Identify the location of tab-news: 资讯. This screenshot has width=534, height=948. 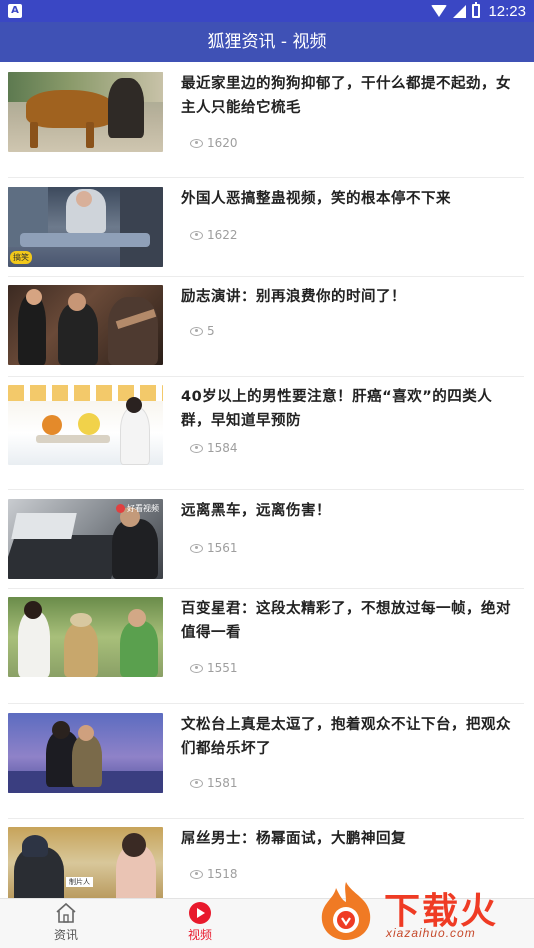
(66, 922).